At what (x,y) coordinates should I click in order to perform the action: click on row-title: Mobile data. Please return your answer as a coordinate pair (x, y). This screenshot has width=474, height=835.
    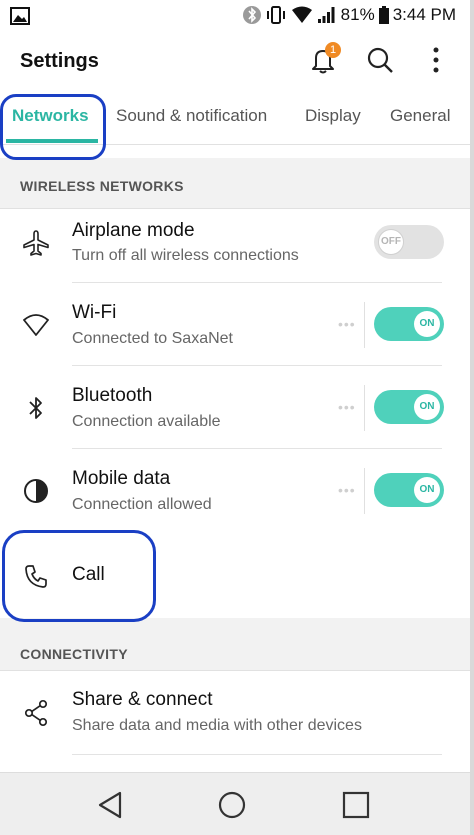
    Looking at the image, I should click on (121, 478).